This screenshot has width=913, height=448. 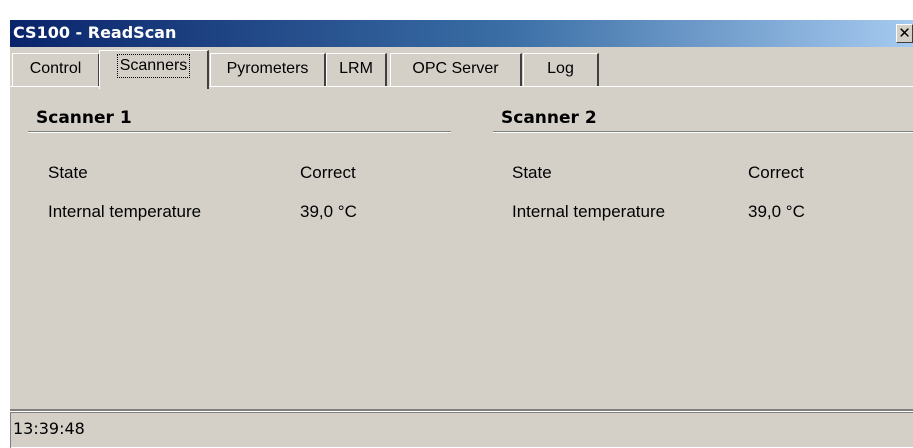 I want to click on tab-control: Control, so click(x=56, y=69).